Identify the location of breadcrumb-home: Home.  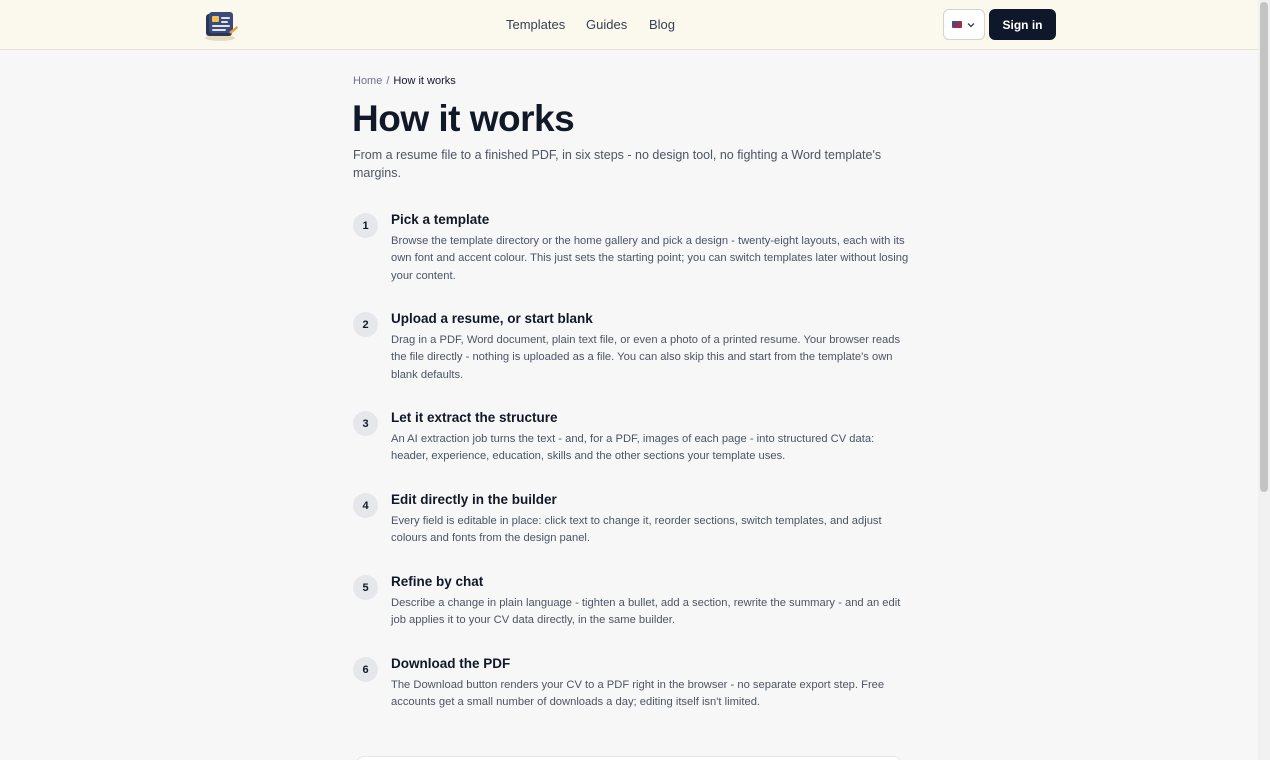
(367, 81).